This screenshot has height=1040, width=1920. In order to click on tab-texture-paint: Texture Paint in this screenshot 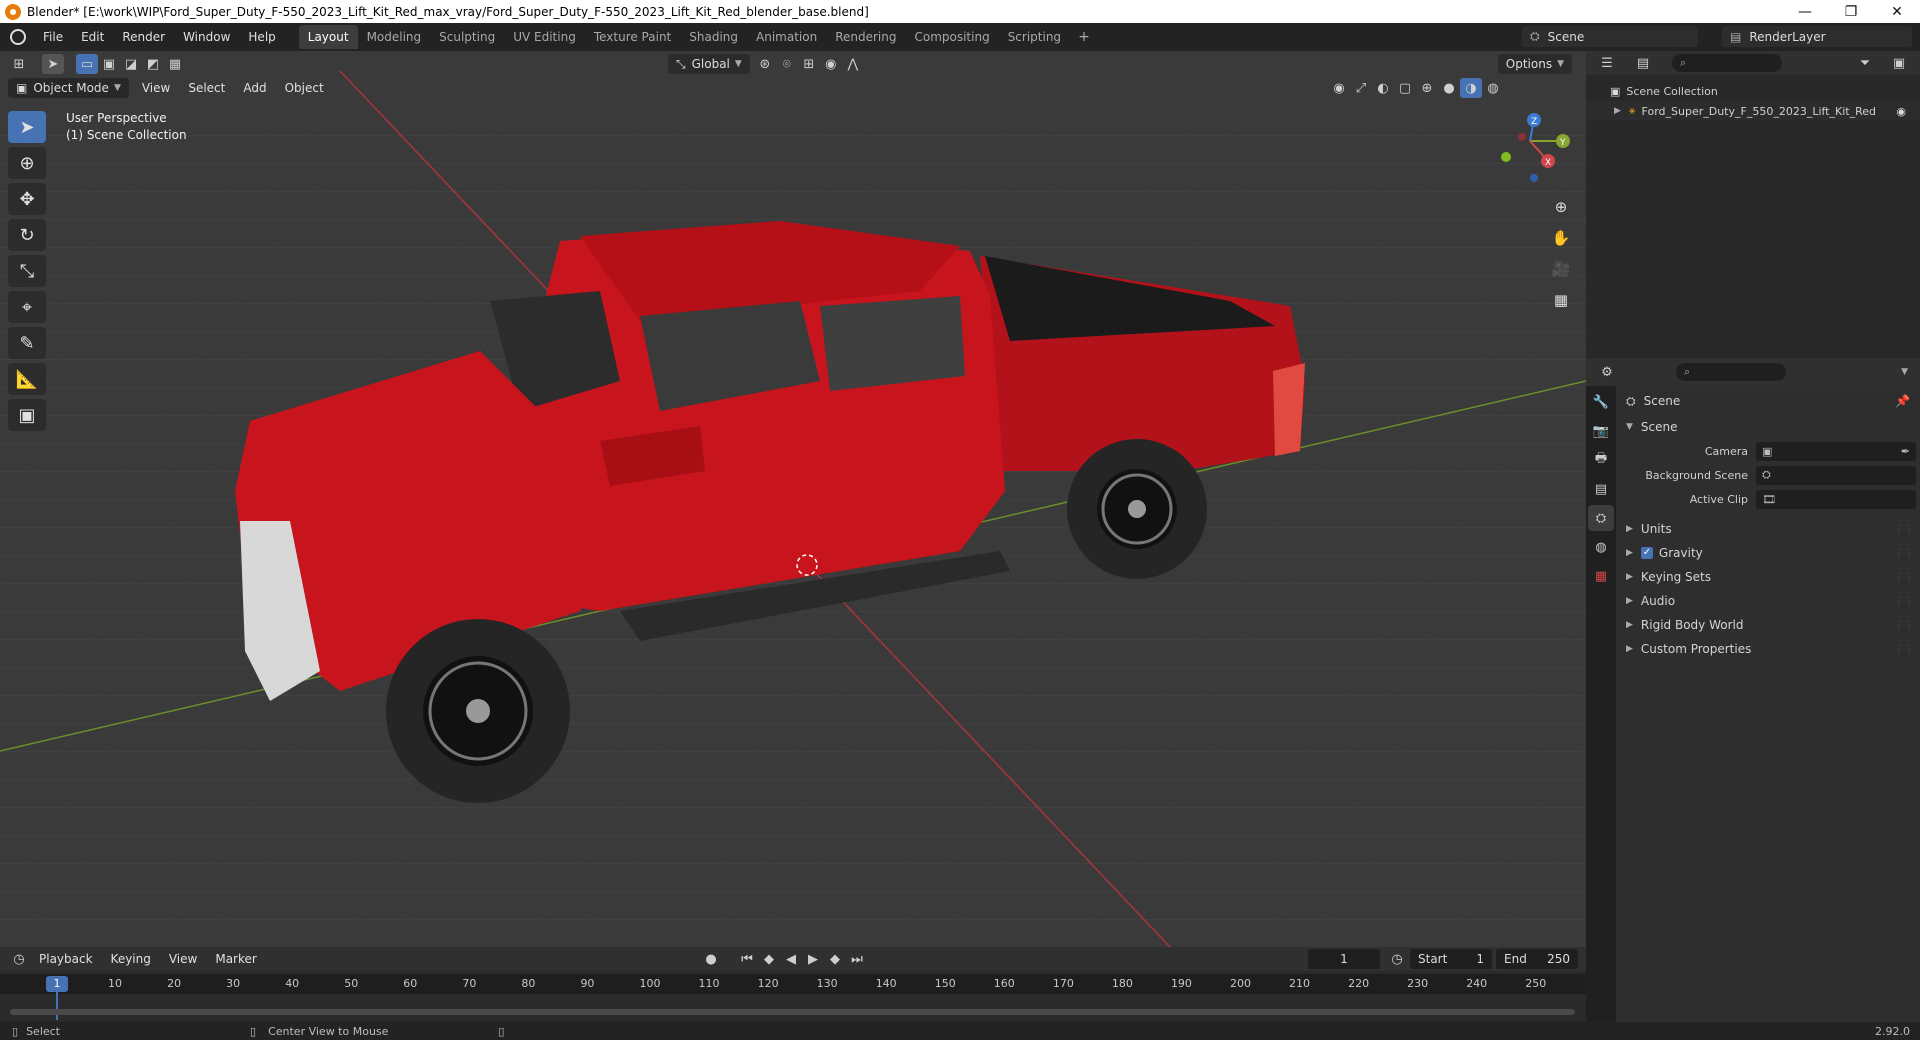, I will do `click(632, 37)`.